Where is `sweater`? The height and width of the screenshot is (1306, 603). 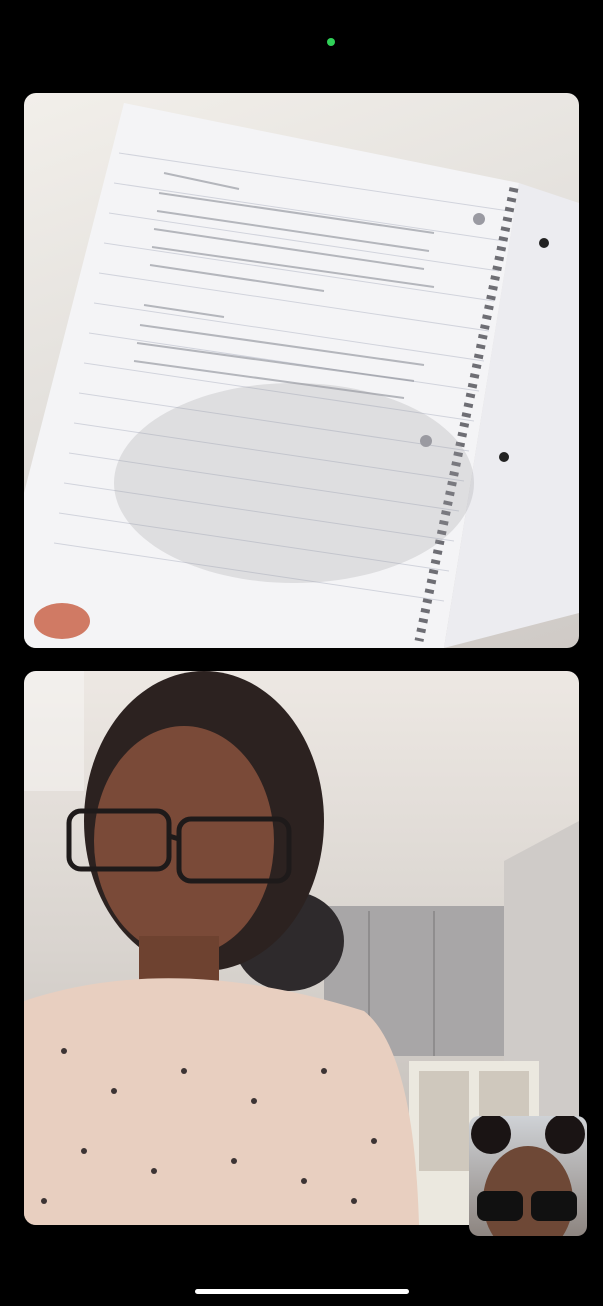 sweater is located at coordinates (221, 1101).